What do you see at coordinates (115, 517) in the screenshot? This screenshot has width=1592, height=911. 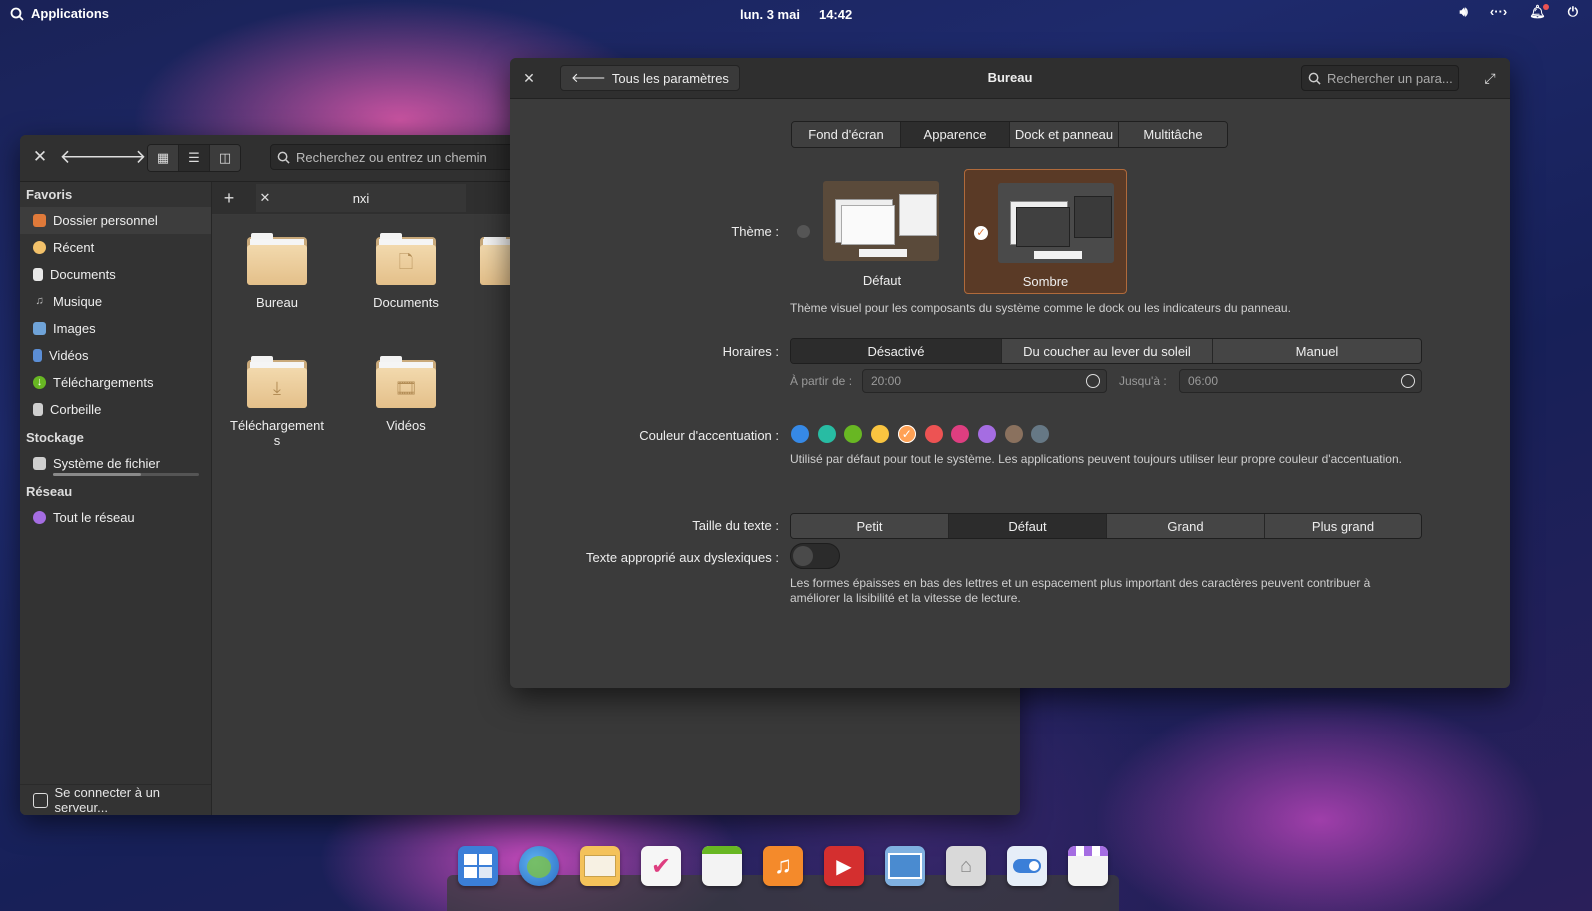 I see `sidebar-item-network: Tout le réseau` at bounding box center [115, 517].